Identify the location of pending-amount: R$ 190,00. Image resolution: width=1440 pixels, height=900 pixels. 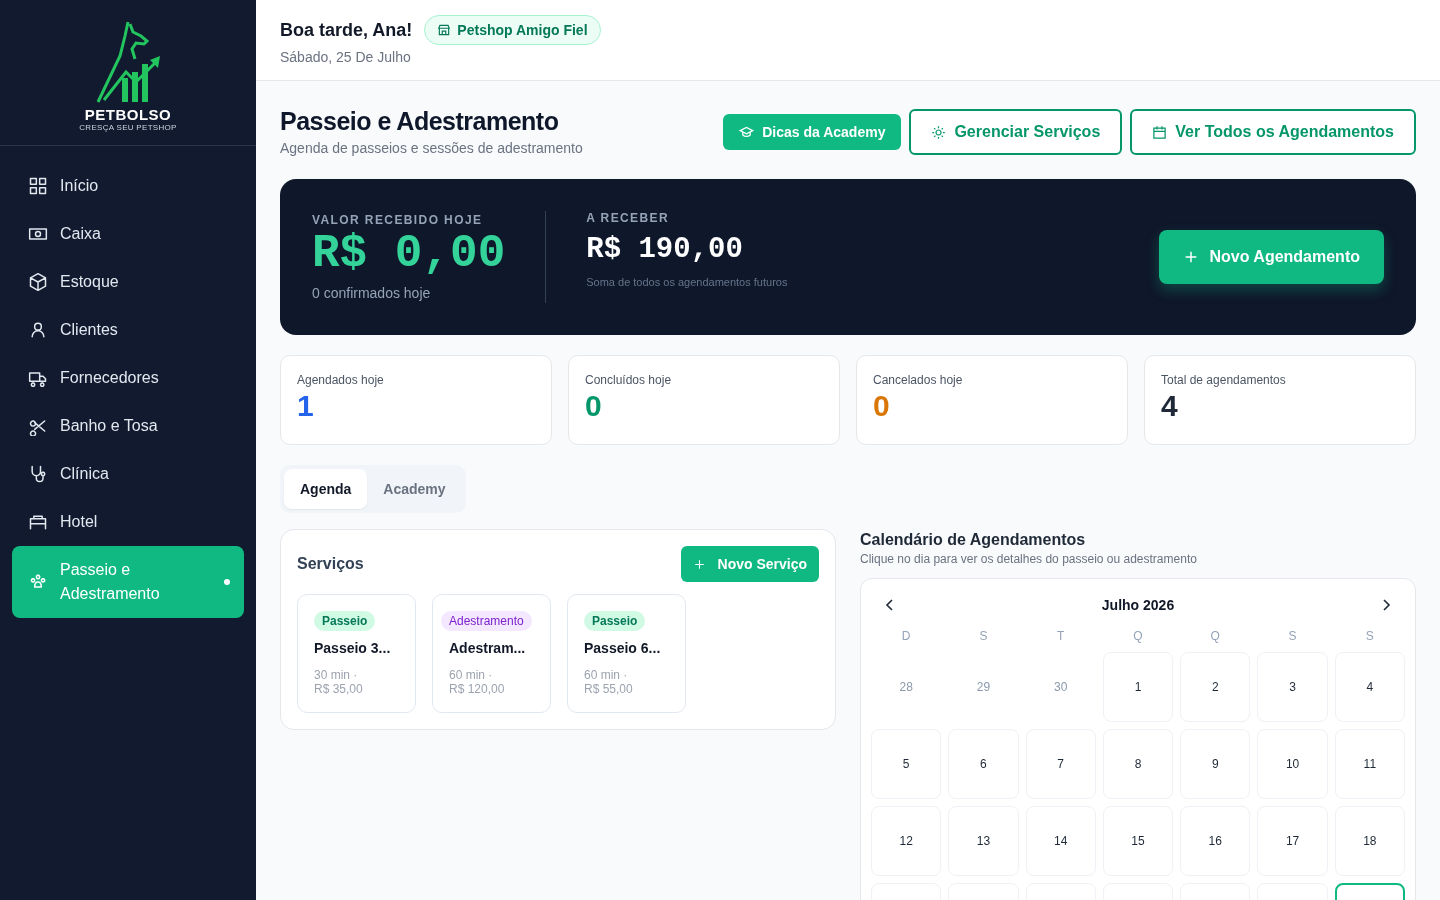
(665, 249).